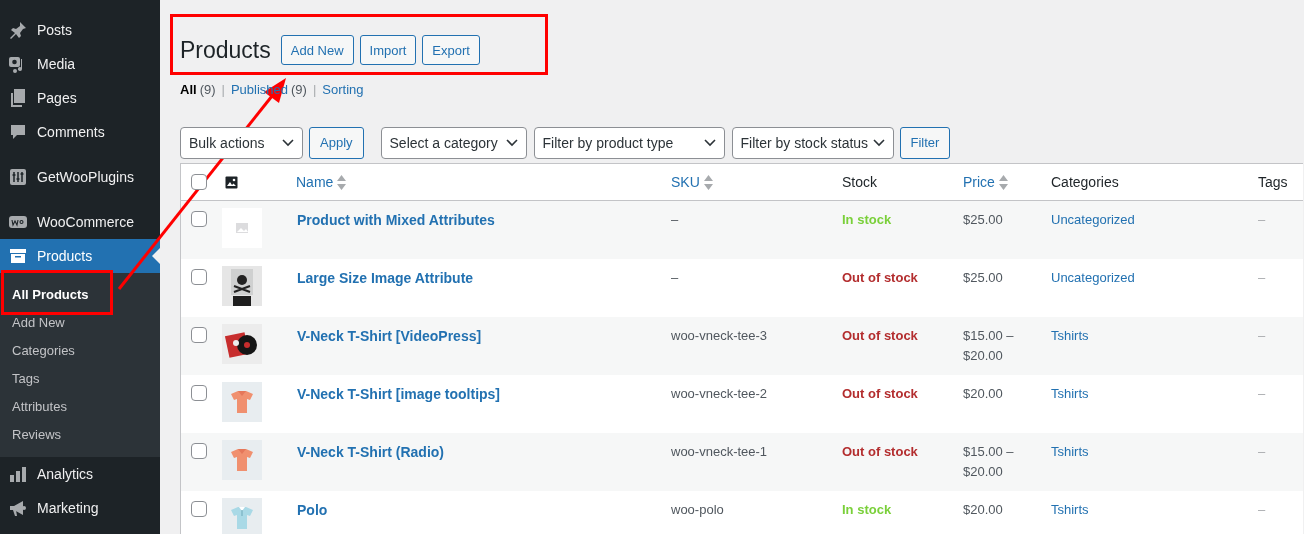 This screenshot has height=534, width=1304. Describe the element at coordinates (80, 435) in the screenshot. I see `submenu-item: Reviews` at that location.